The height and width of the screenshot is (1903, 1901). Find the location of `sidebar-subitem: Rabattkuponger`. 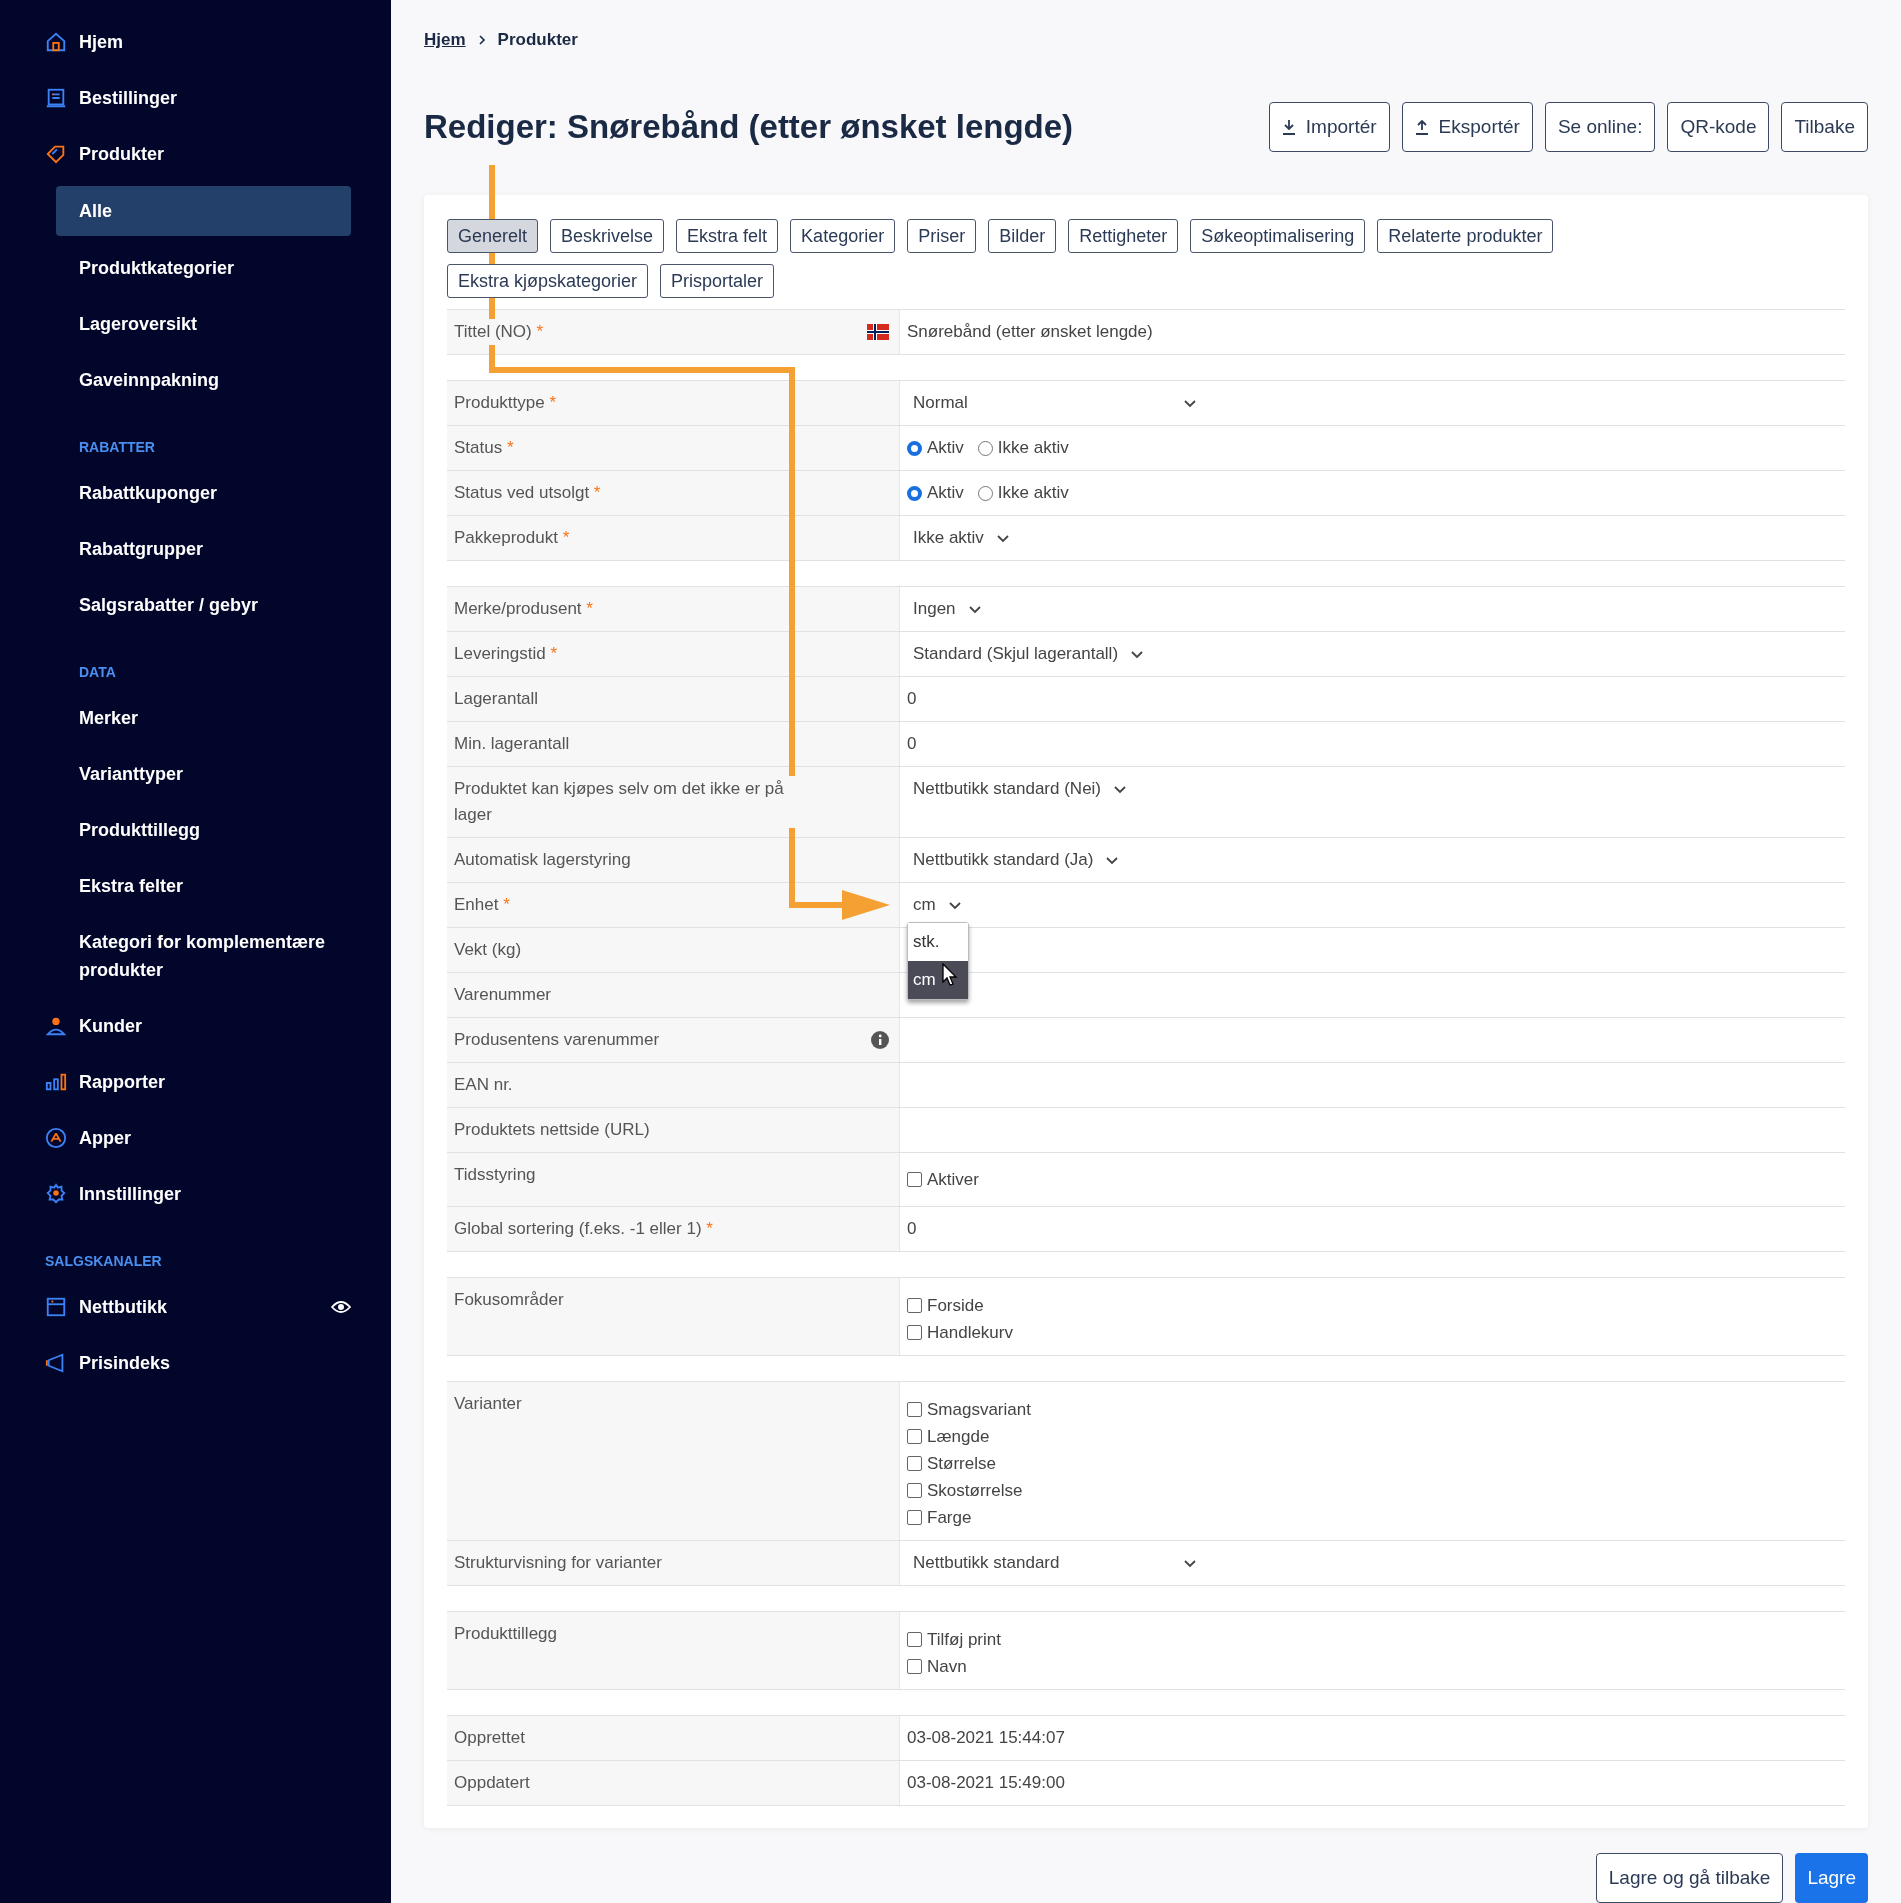

sidebar-subitem: Rabattkuponger is located at coordinates (203, 493).